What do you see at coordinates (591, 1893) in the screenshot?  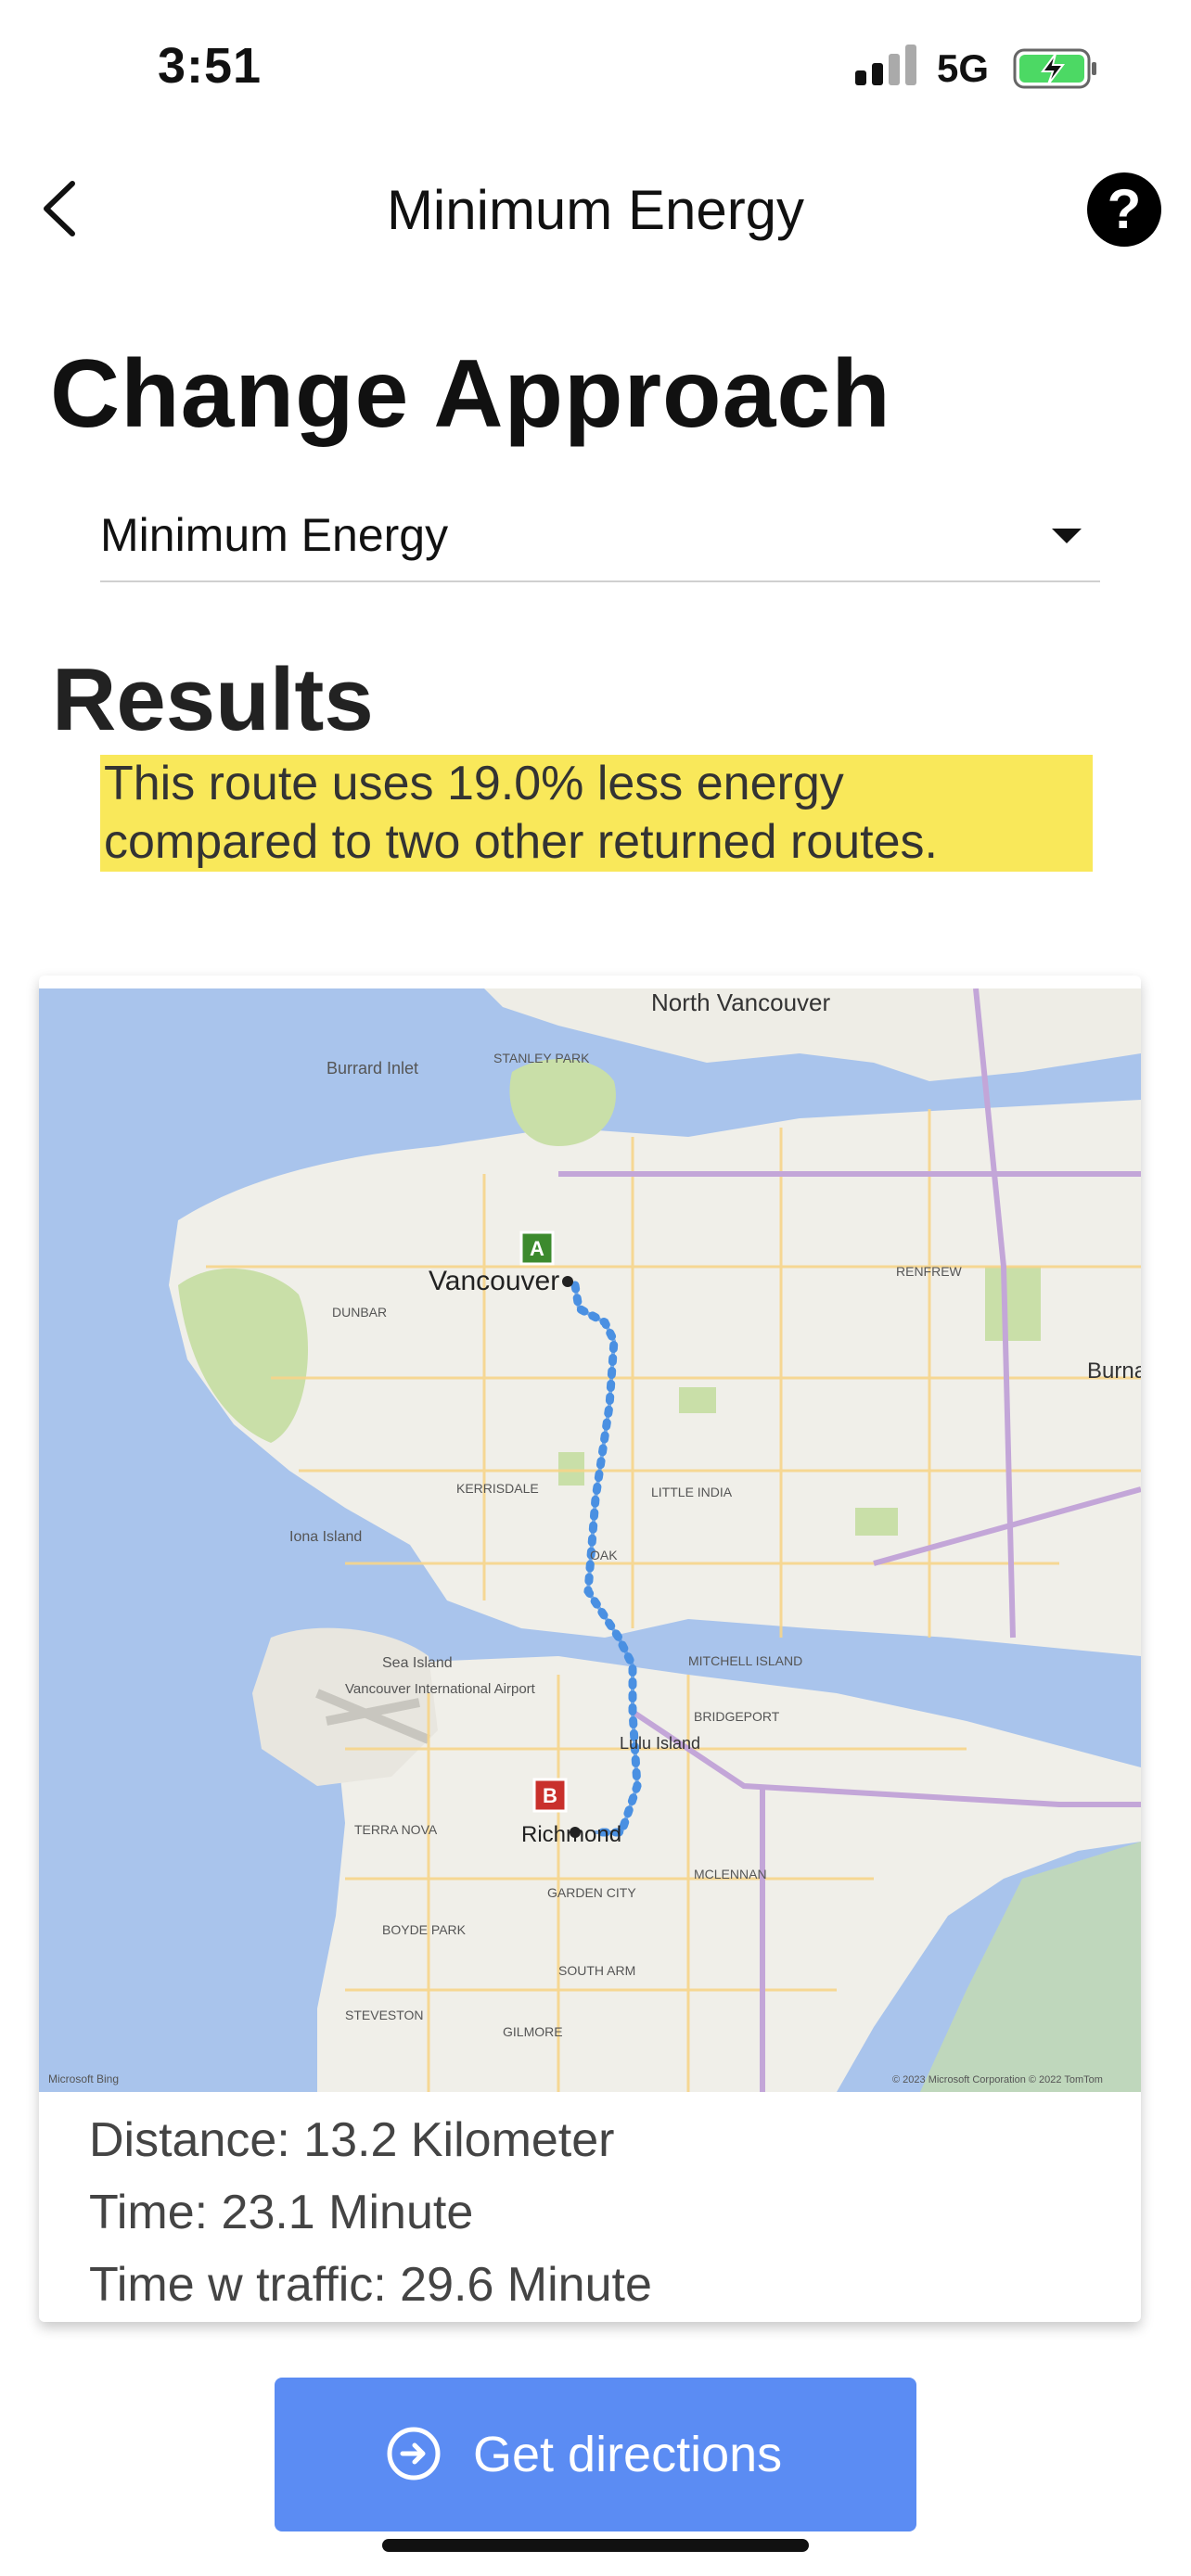 I see `svg-text: GARDEN CITY` at bounding box center [591, 1893].